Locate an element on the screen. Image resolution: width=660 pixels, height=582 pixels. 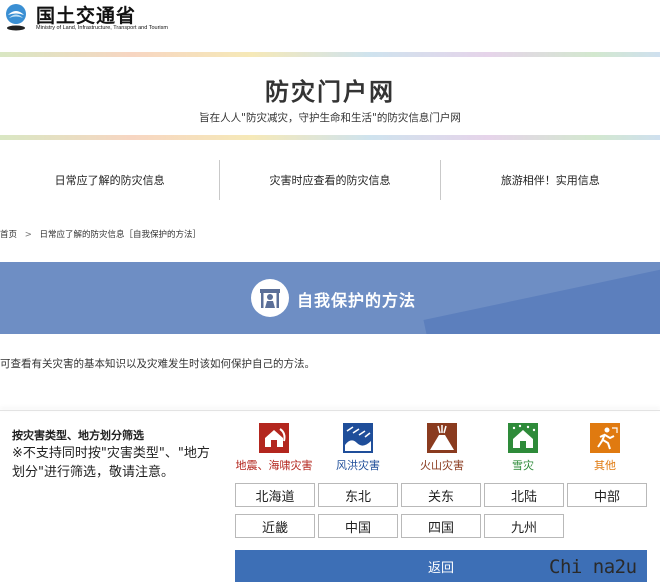
category-label: 雪灾 is located at coordinates (523, 465).